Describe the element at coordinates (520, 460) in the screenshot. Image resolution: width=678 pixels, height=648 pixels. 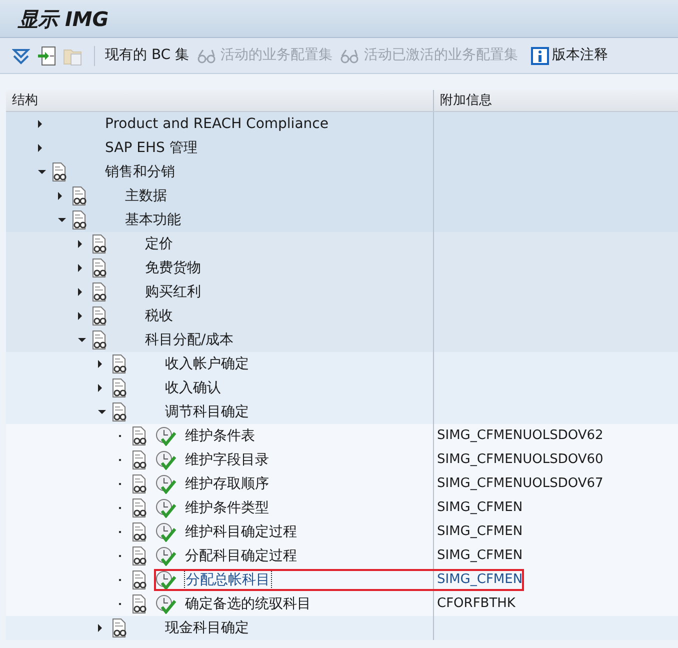
I see `info-text: SIMG_CFMENUOLSDOV60` at that location.